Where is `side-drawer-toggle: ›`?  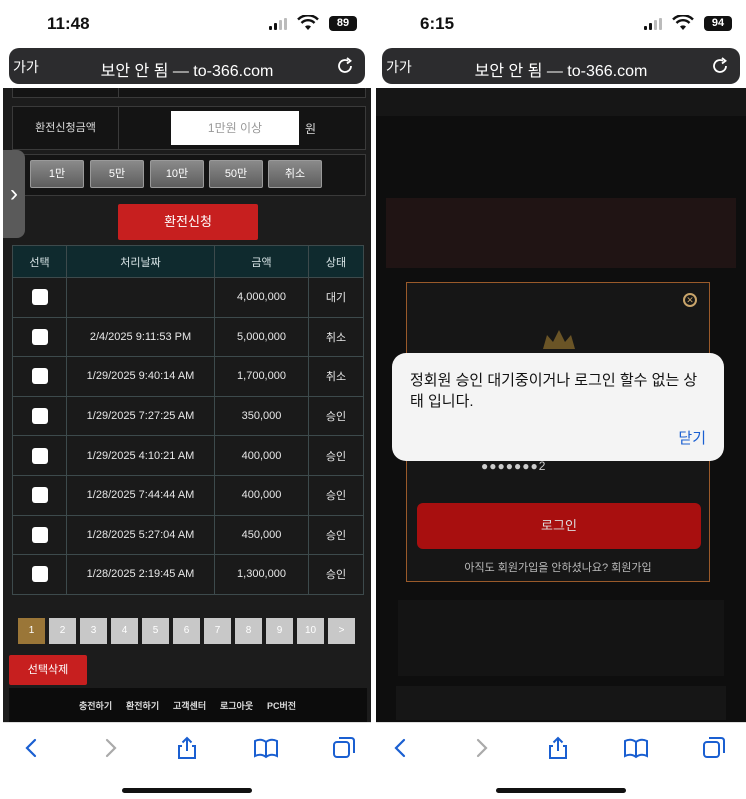 side-drawer-toggle: › is located at coordinates (14, 194).